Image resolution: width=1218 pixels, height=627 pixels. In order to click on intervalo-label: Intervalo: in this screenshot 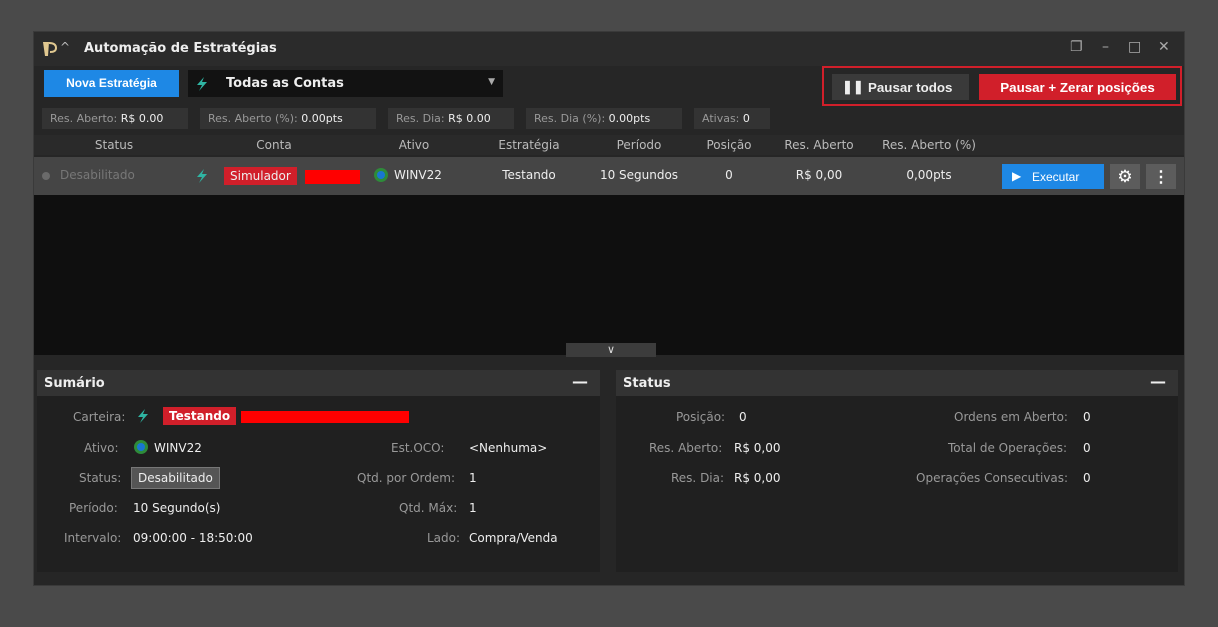, I will do `click(93, 538)`.